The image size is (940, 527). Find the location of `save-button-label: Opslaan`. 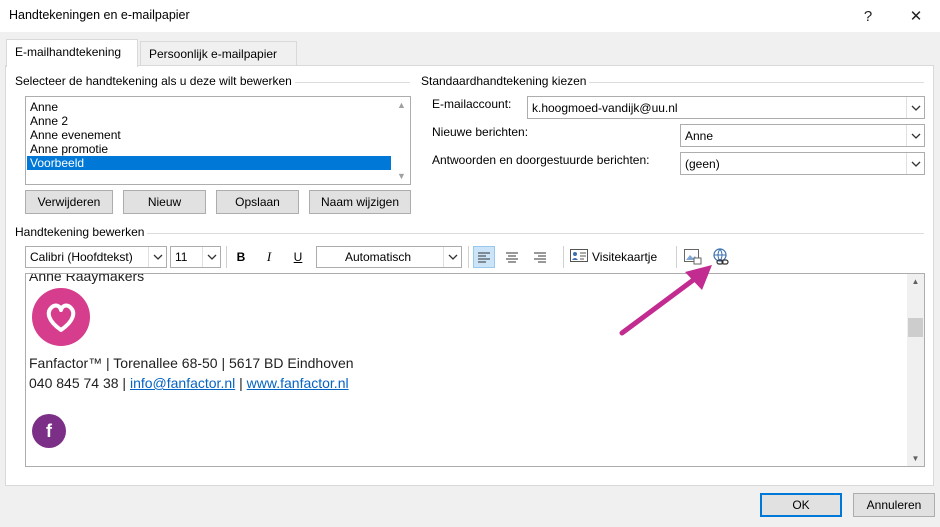

save-button-label: Opslaan is located at coordinates (257, 202).